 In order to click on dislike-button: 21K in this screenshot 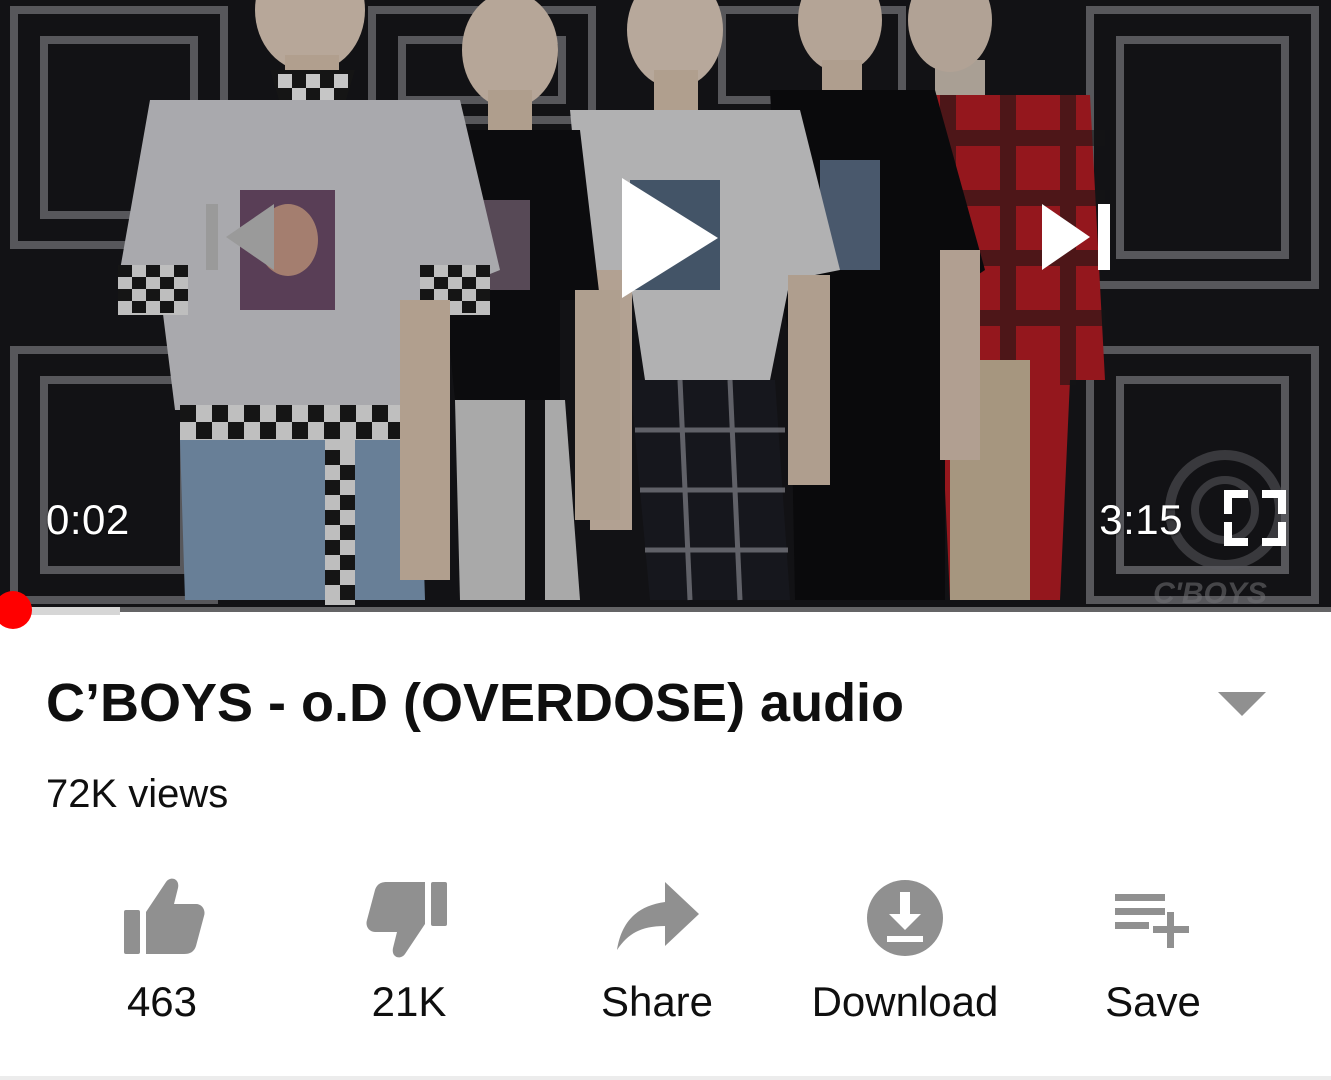, I will do `click(409, 950)`.